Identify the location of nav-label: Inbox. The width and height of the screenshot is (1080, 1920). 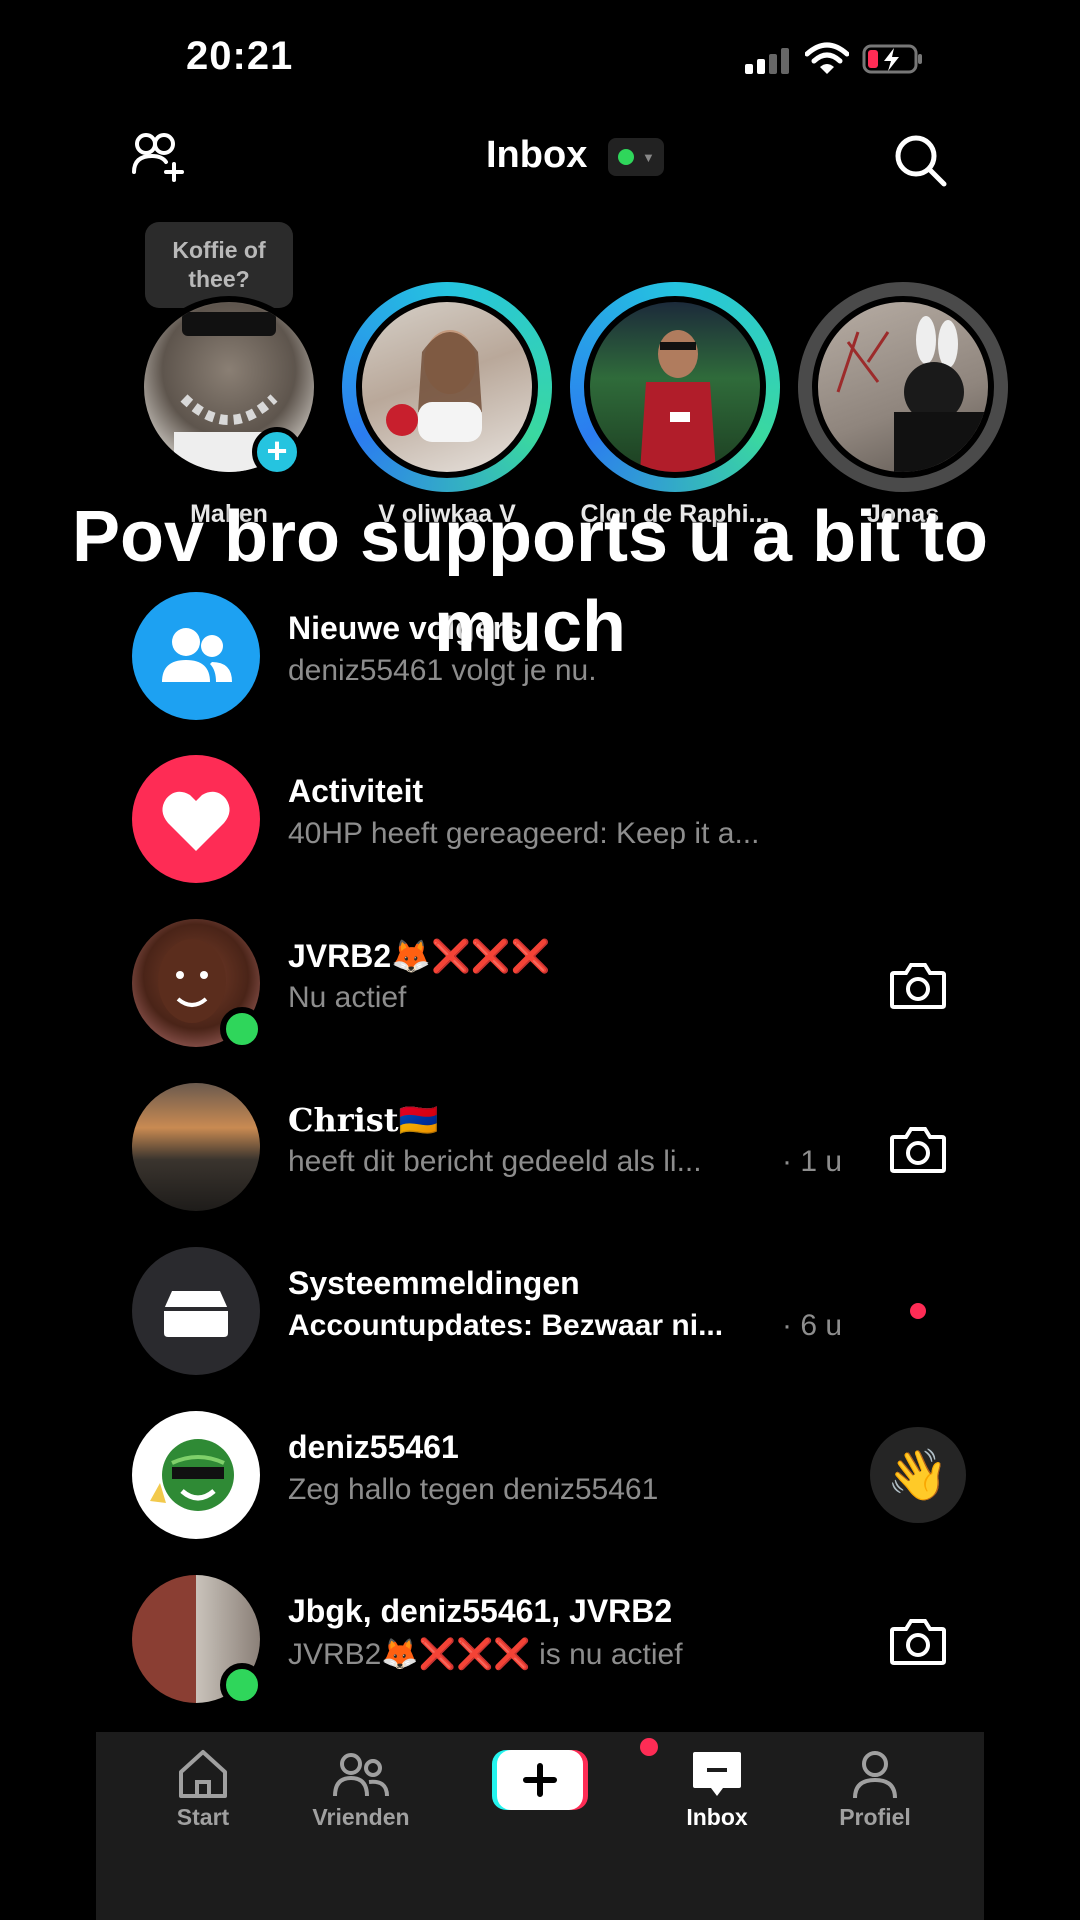
(717, 1817).